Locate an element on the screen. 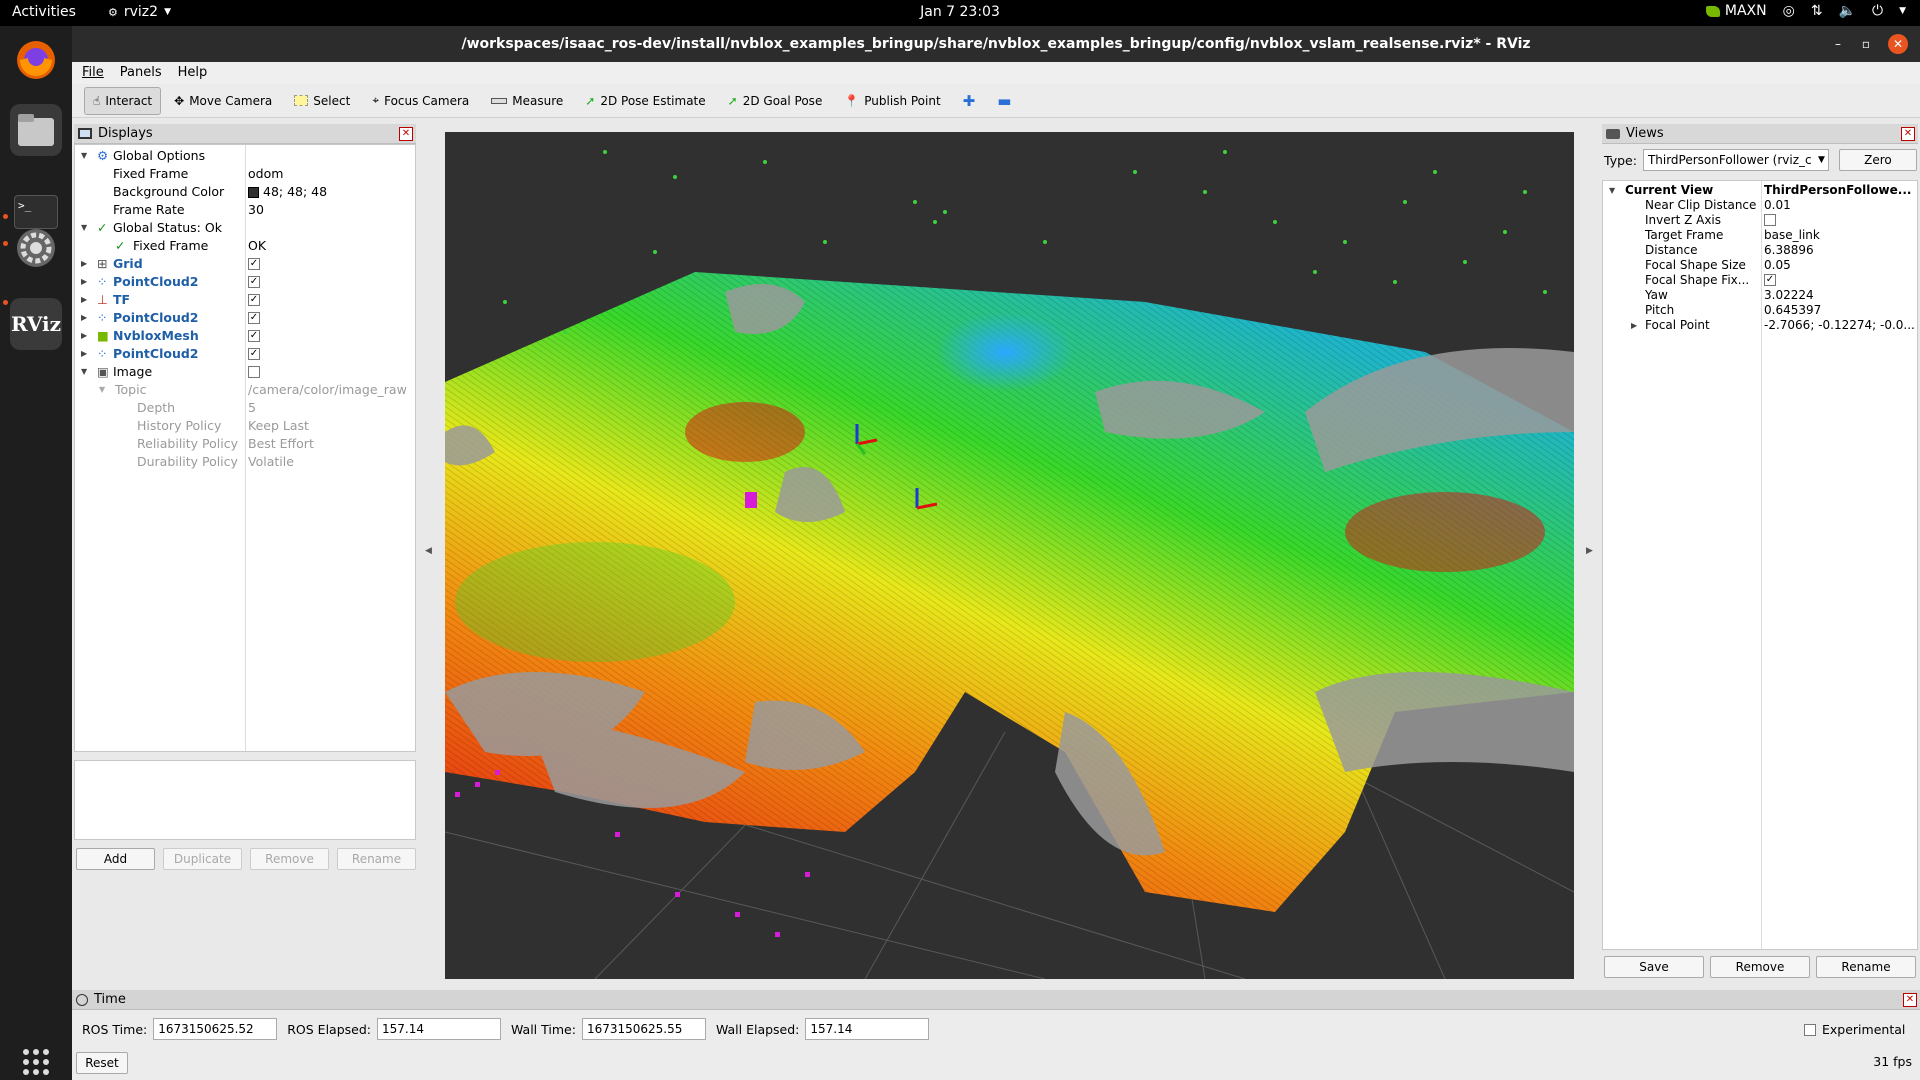 This screenshot has width=1920, height=1080. clock: Jan 7 23:03 is located at coordinates (960, 12).